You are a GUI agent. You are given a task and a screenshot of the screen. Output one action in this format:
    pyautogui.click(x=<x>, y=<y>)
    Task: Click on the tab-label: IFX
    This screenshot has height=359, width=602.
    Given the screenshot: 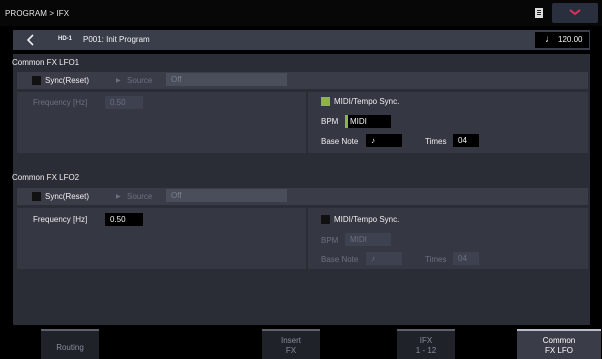 What is the action you would take?
    pyautogui.click(x=426, y=340)
    